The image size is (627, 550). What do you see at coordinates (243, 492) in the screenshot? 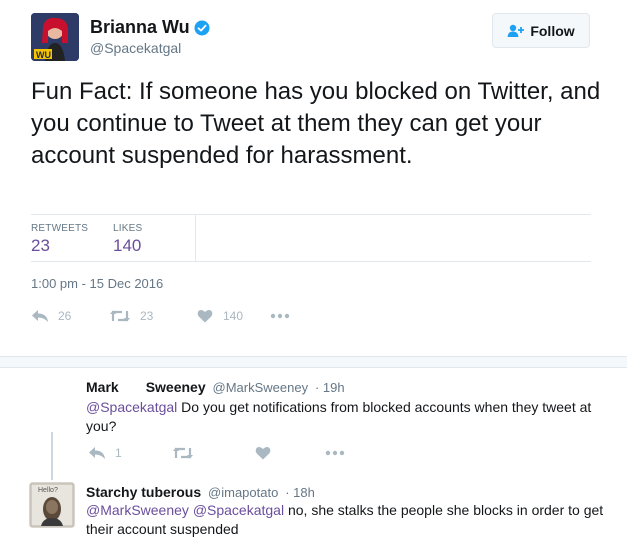
I see `reply-author-handle: @imapotato` at bounding box center [243, 492].